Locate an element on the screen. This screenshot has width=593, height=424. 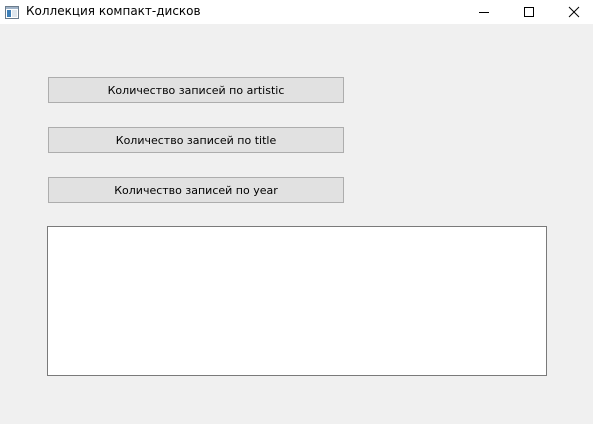
minimize-button is located at coordinates (484, 12).